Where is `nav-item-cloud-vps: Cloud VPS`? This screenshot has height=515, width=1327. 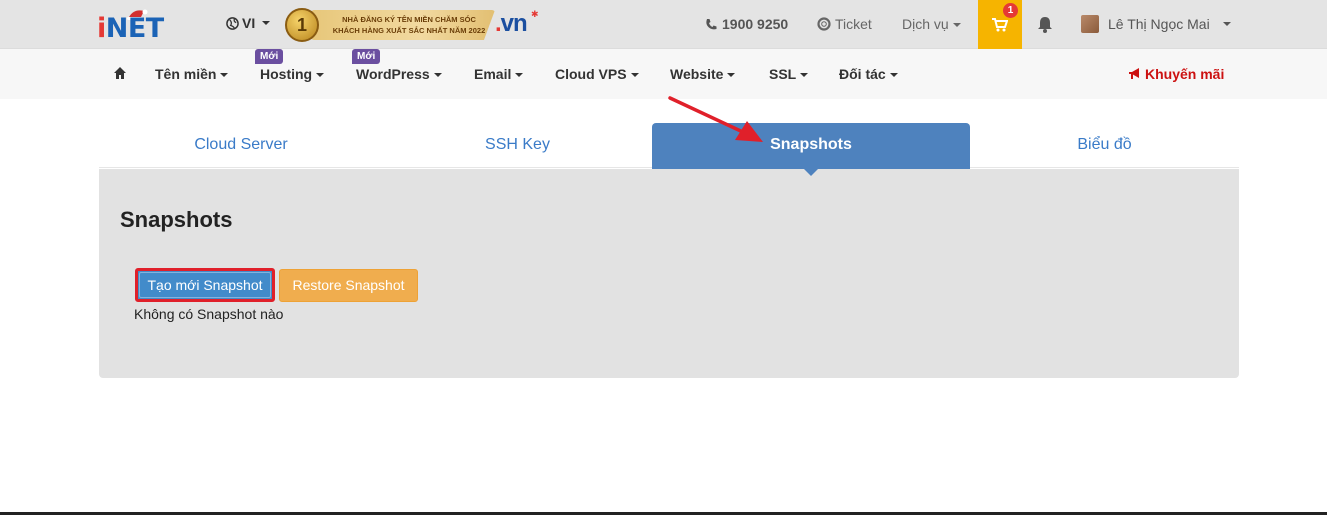 nav-item-cloud-vps: Cloud VPS is located at coordinates (597, 74).